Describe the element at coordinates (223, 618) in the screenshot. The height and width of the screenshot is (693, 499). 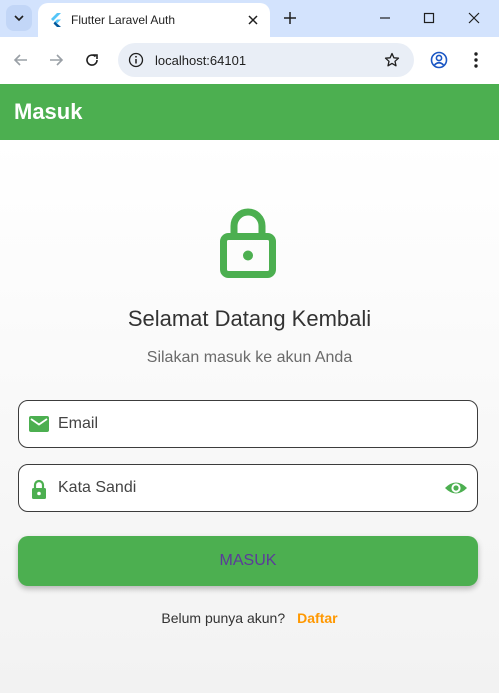
I see `signup-prompt: Belum punya akun?` at that location.